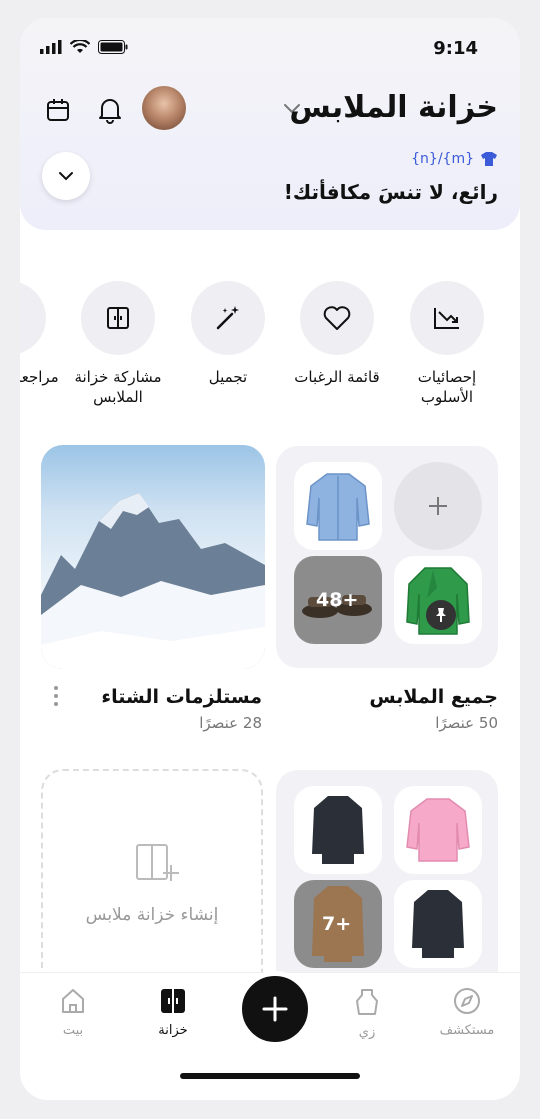  Describe the element at coordinates (228, 377) in the screenshot. I see `action-label: تجميل` at that location.